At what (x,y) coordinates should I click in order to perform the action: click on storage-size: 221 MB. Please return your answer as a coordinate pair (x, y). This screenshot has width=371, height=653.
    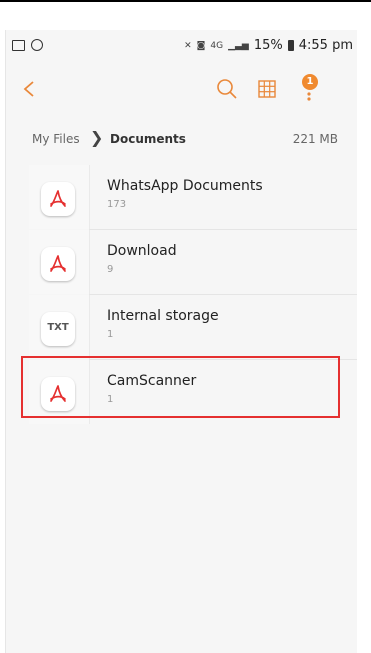
    Looking at the image, I should click on (315, 139).